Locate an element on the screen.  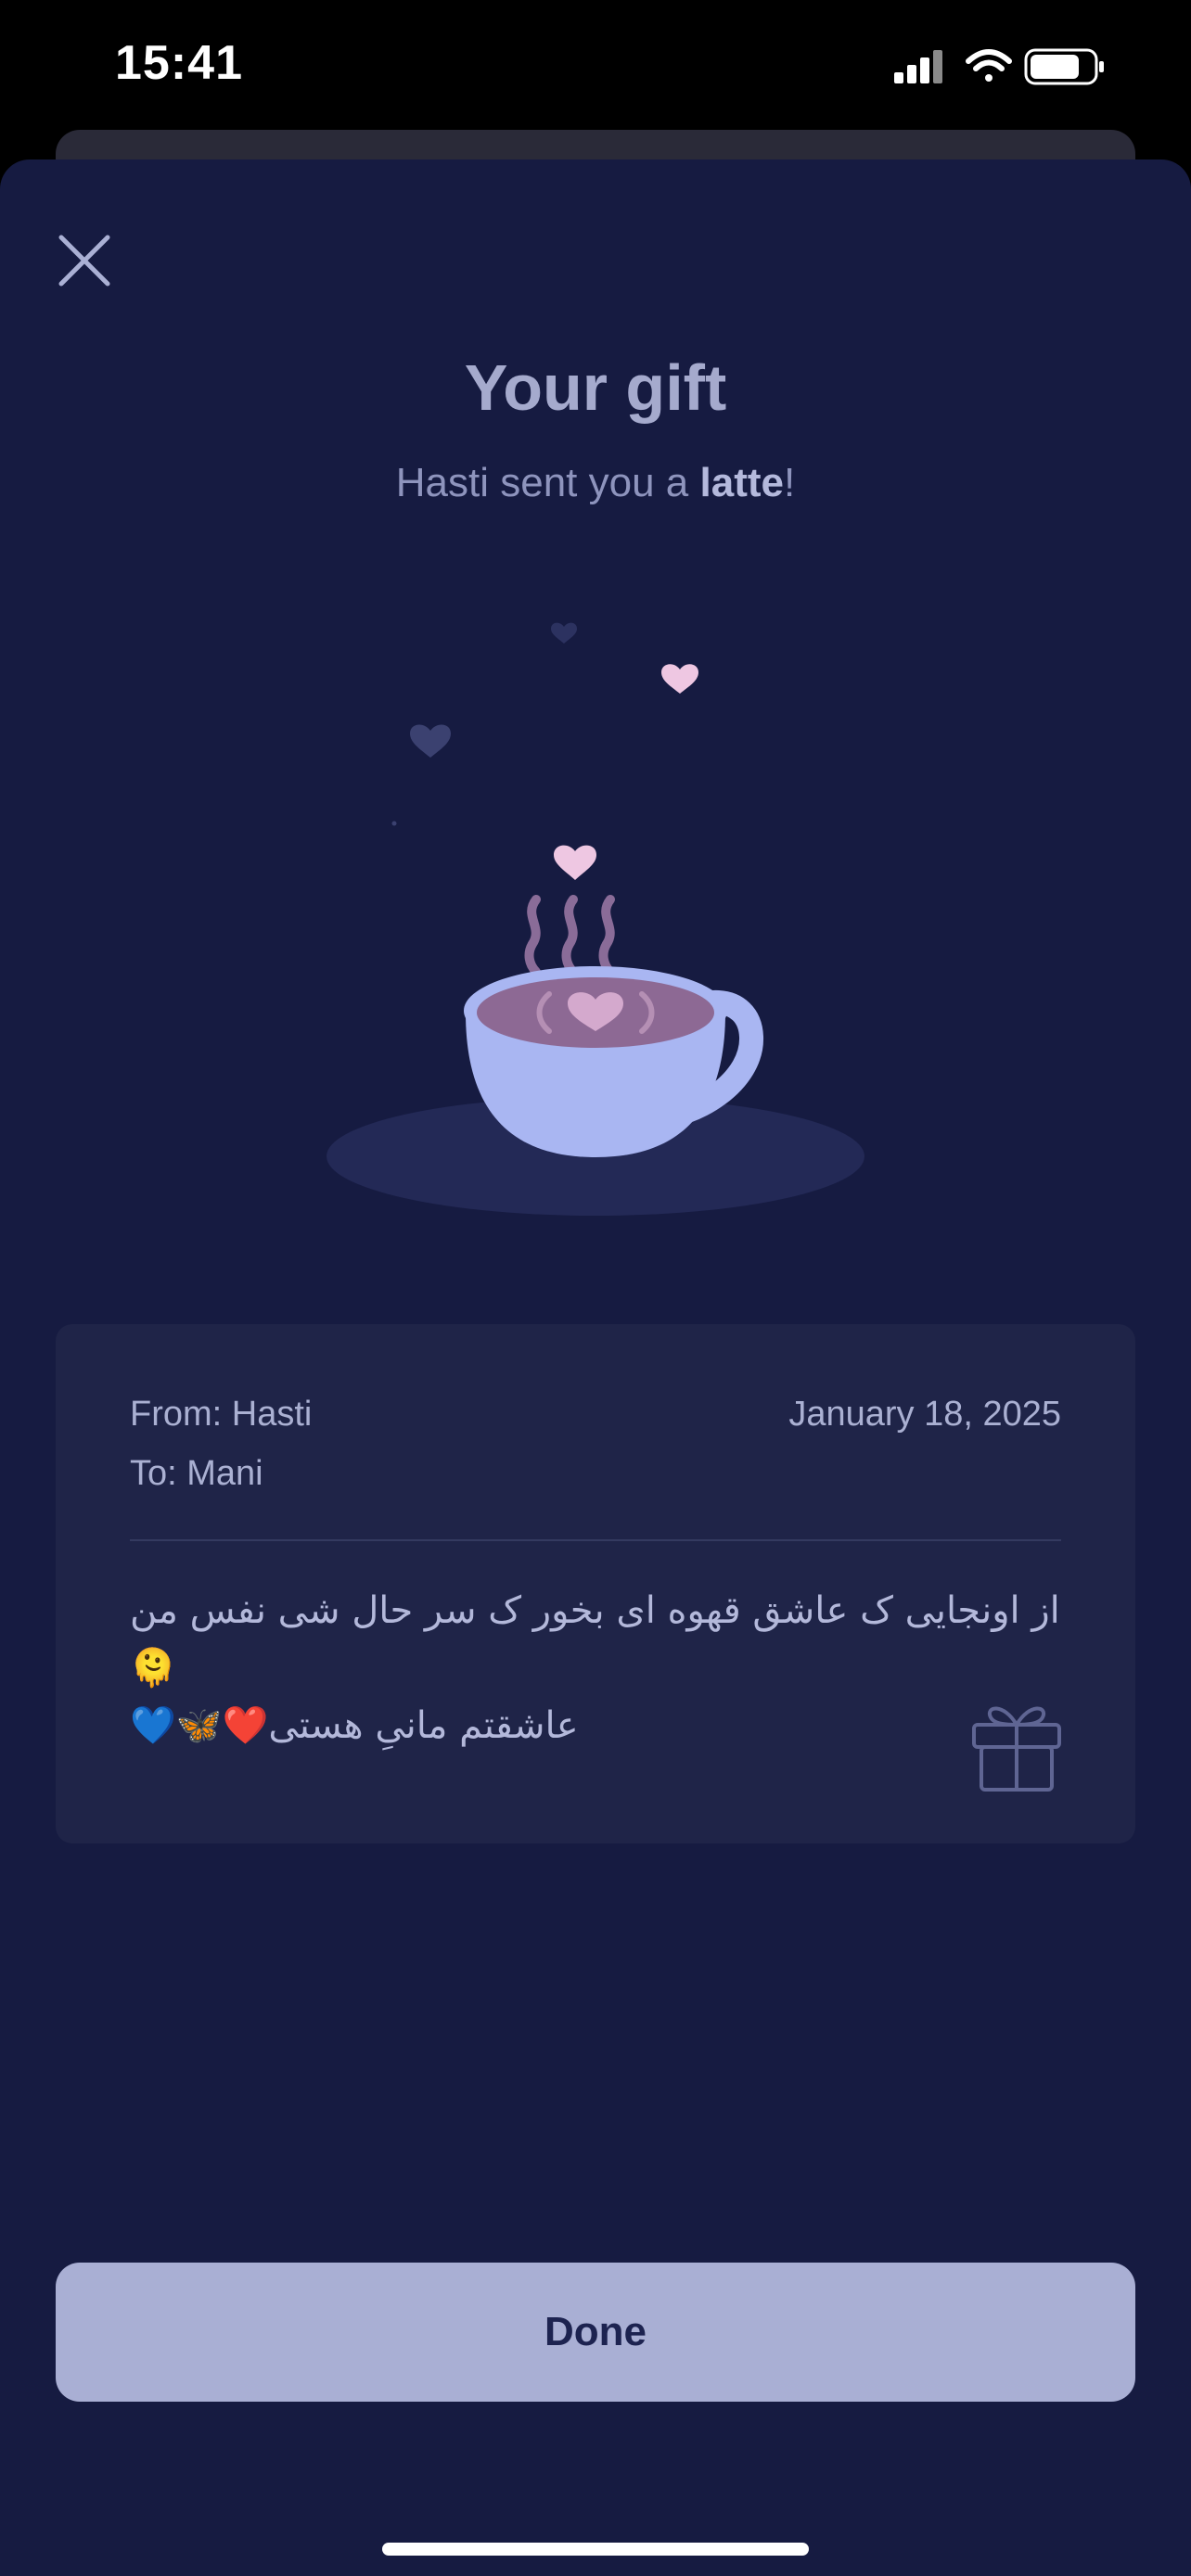
coffee-cup-with-hearts-icon is located at coordinates (595, 919).